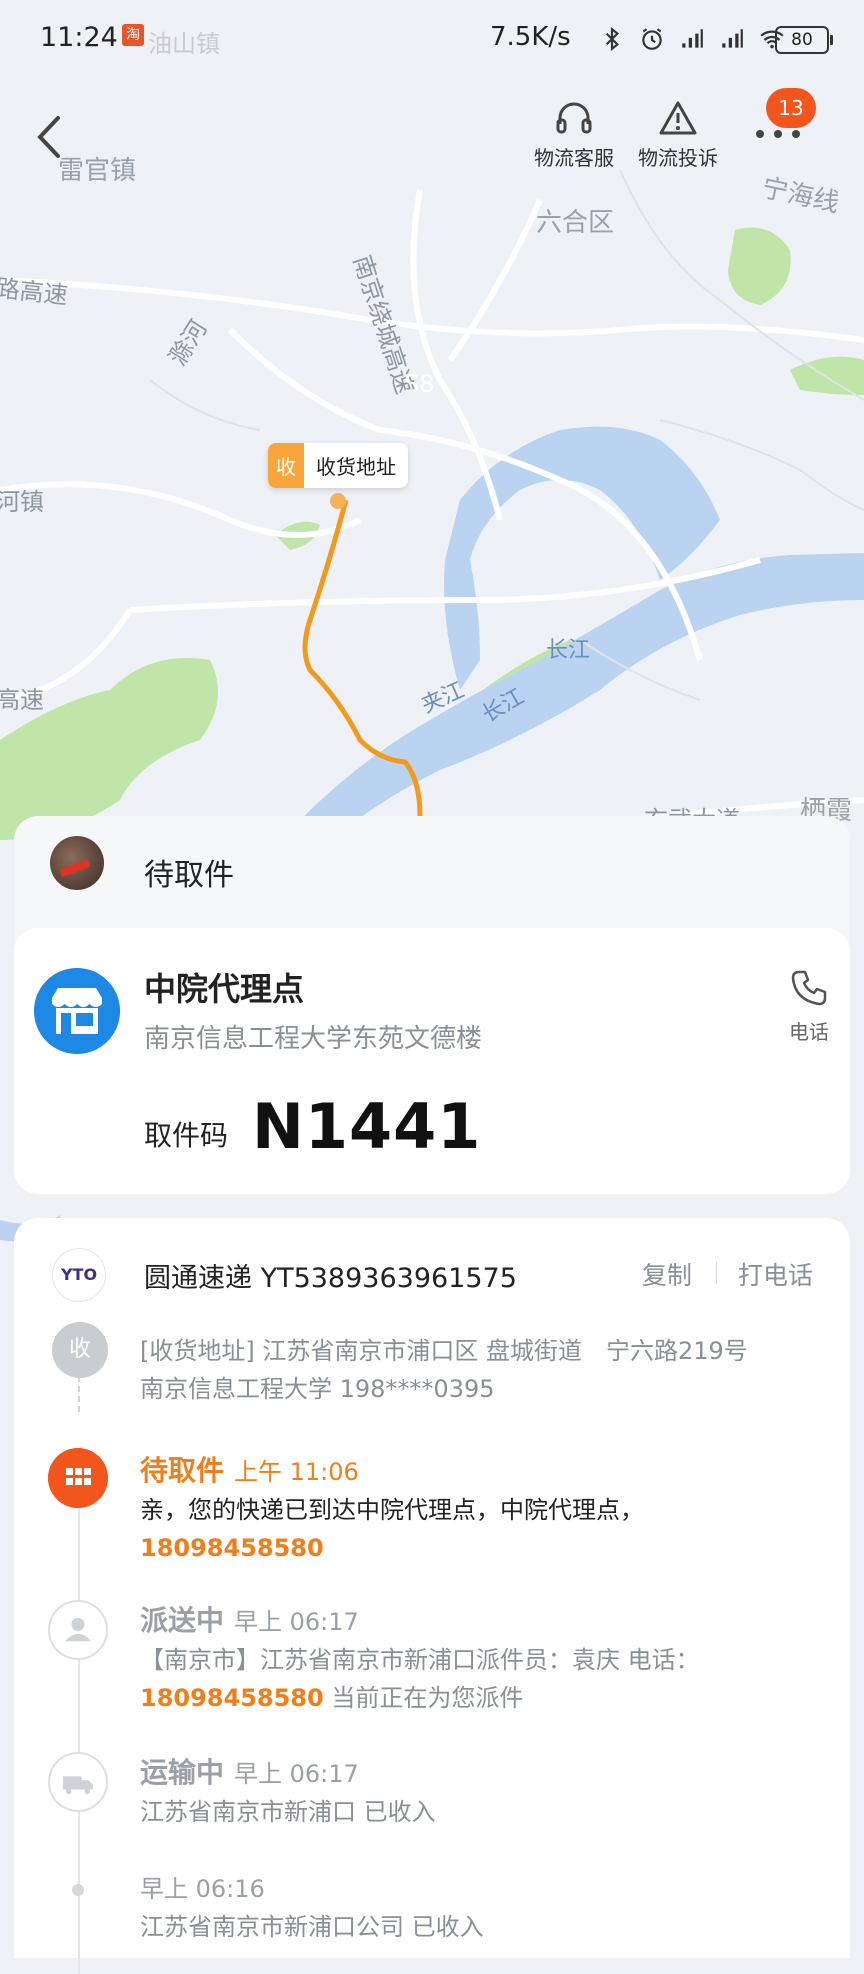  Describe the element at coordinates (312, 1908) in the screenshot. I see `event-received: 早上 06:16 江苏省南京市新浦口公司 已收入` at that location.